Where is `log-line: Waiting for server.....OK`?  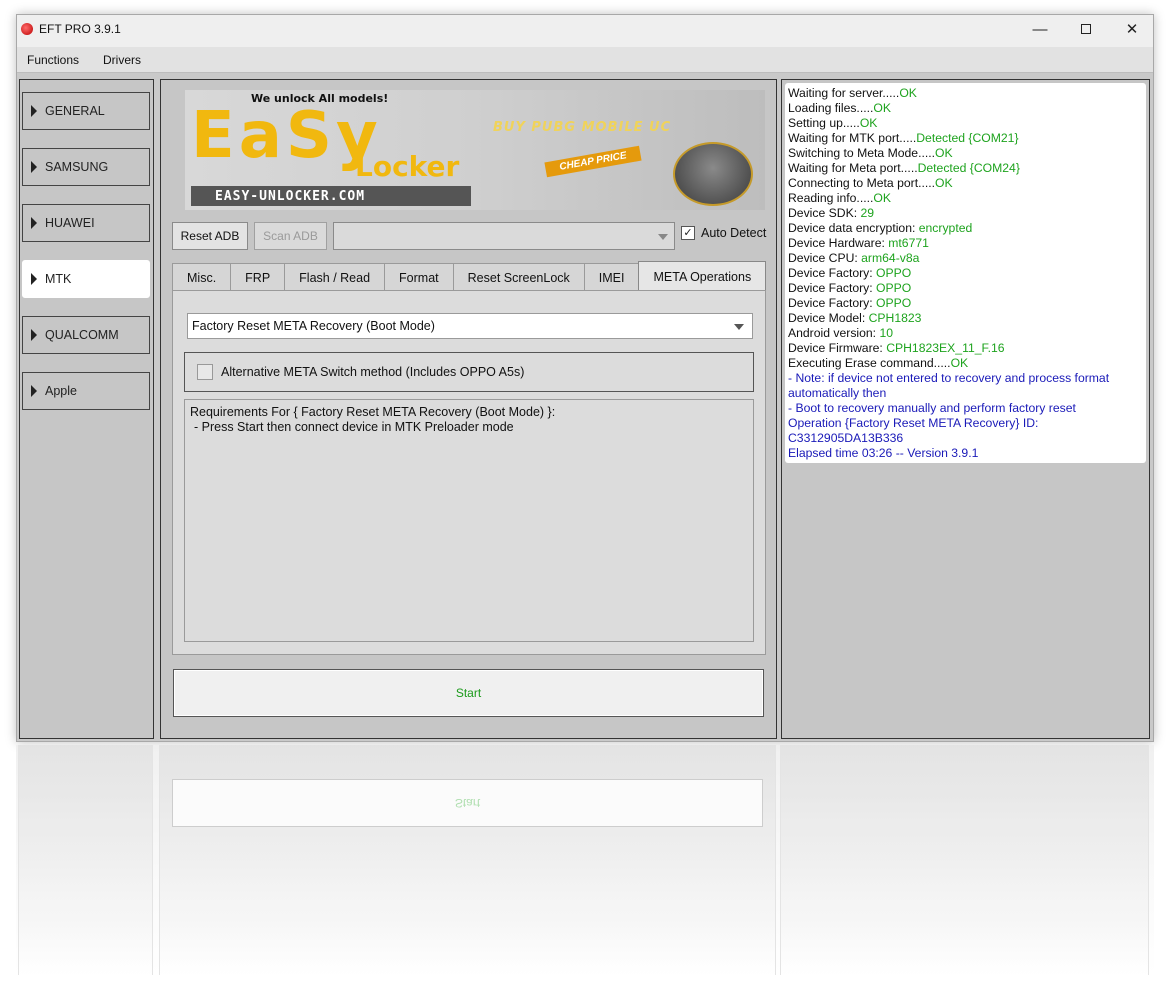
log-line: Waiting for server.....OK is located at coordinates (965, 93).